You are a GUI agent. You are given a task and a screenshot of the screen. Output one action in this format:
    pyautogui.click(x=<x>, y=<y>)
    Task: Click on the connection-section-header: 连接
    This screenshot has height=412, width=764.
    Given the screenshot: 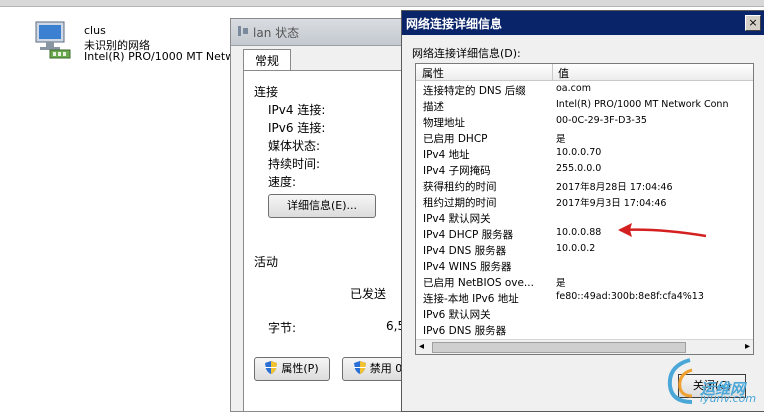 What is the action you would take?
    pyautogui.click(x=266, y=92)
    